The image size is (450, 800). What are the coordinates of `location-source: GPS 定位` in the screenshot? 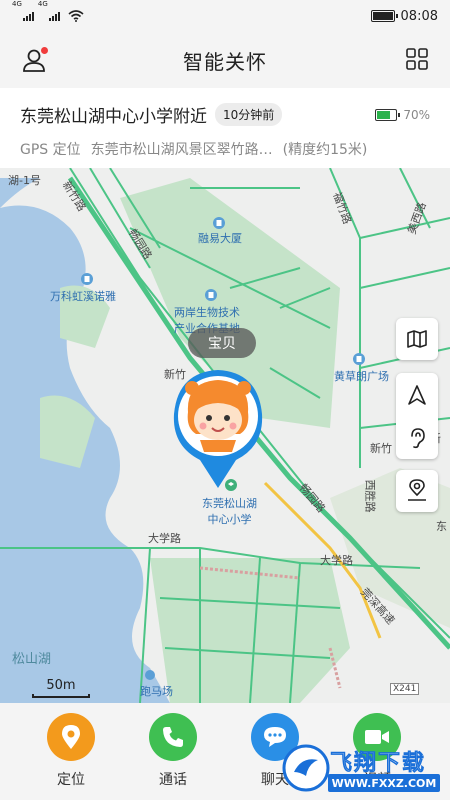 It's located at (50, 150).